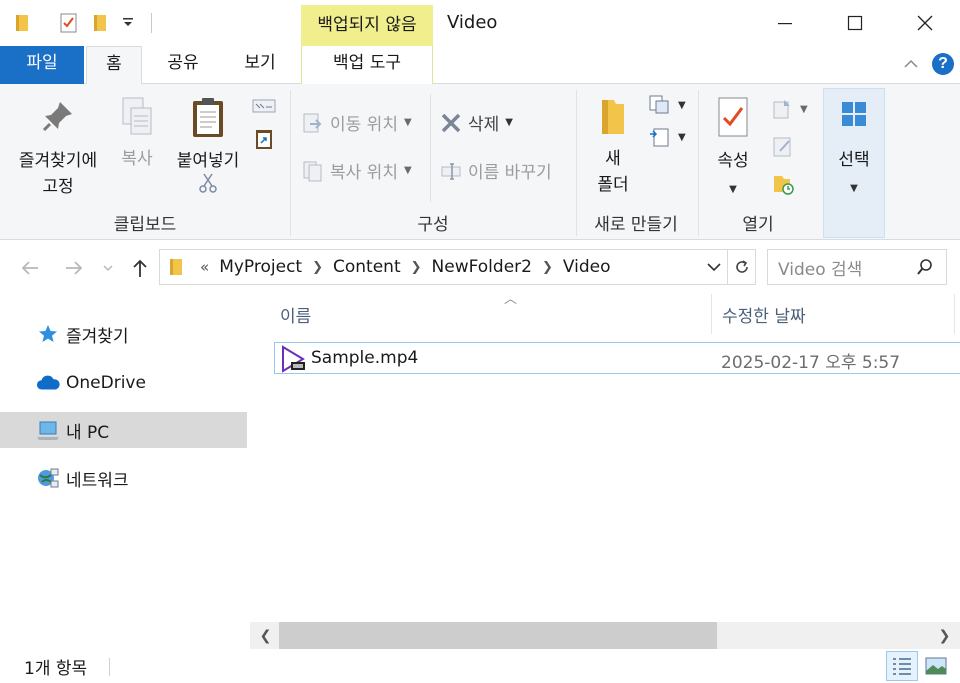 This screenshot has height=683, width=960. Describe the element at coordinates (123, 430) in the screenshot. I see `nav-item-this-pc: 내 PC` at that location.